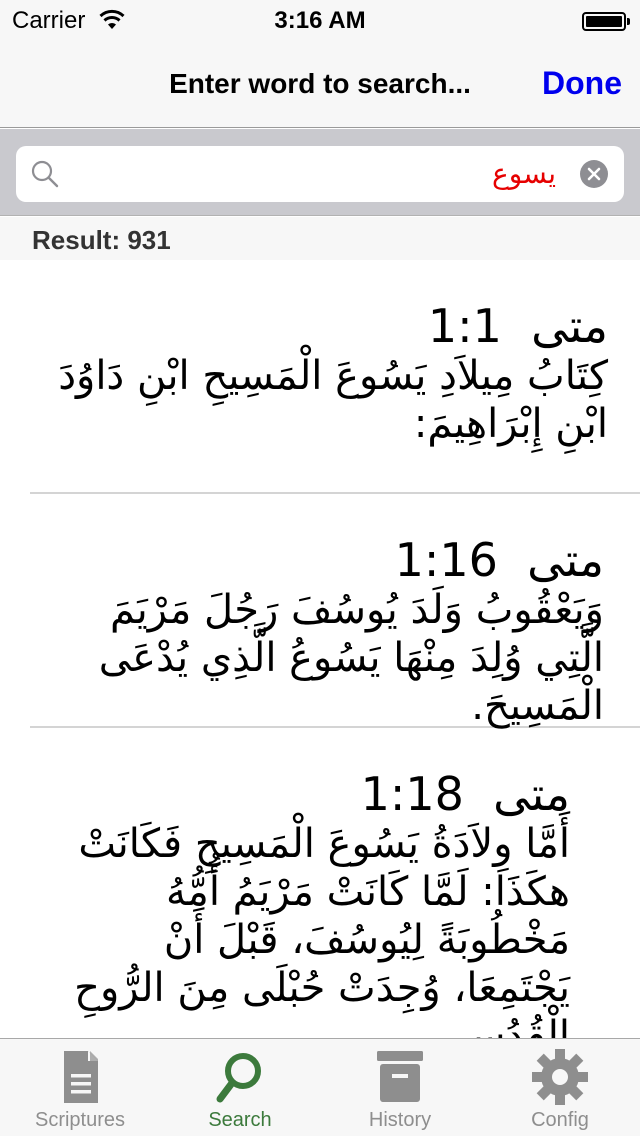 The height and width of the screenshot is (1136, 640). I want to click on clear-search-button, so click(594, 174).